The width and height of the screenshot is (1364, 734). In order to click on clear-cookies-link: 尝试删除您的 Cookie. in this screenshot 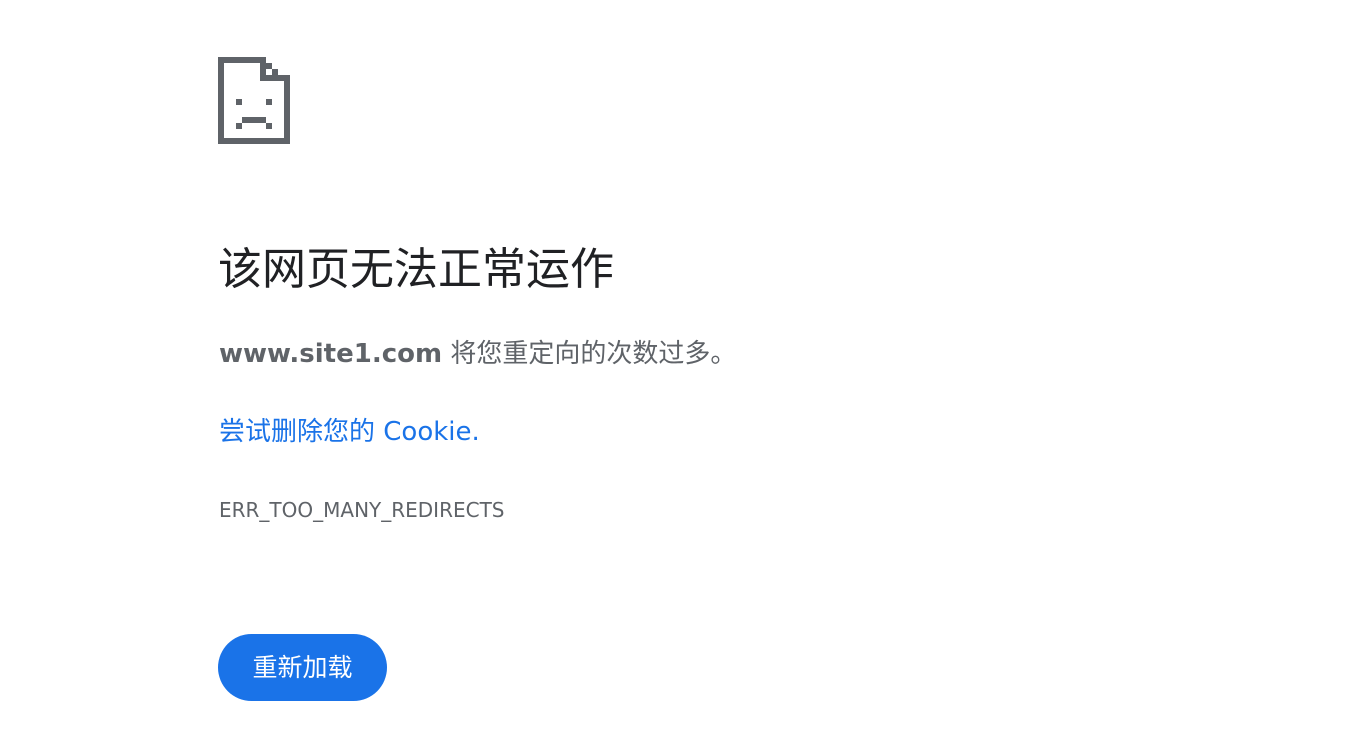, I will do `click(349, 432)`.